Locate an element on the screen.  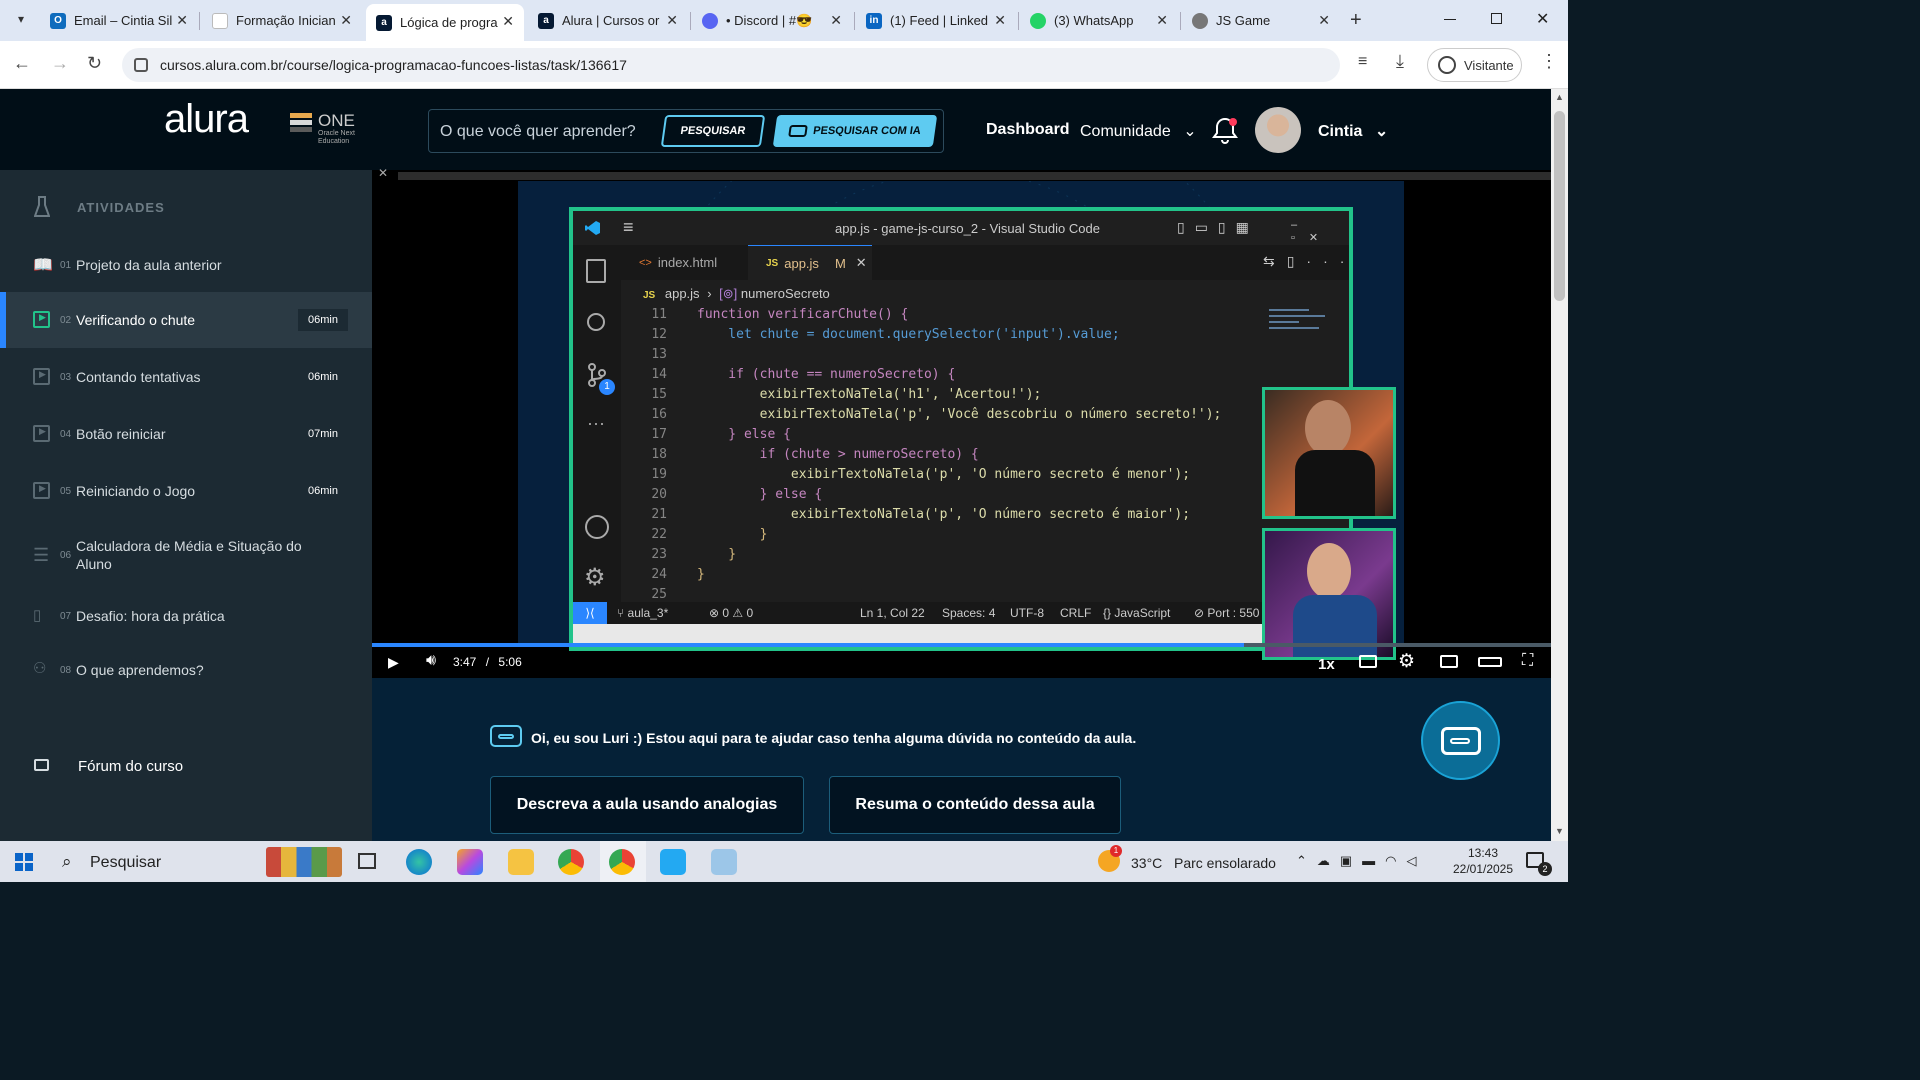
file-explorer-icon is located at coordinates (521, 862).